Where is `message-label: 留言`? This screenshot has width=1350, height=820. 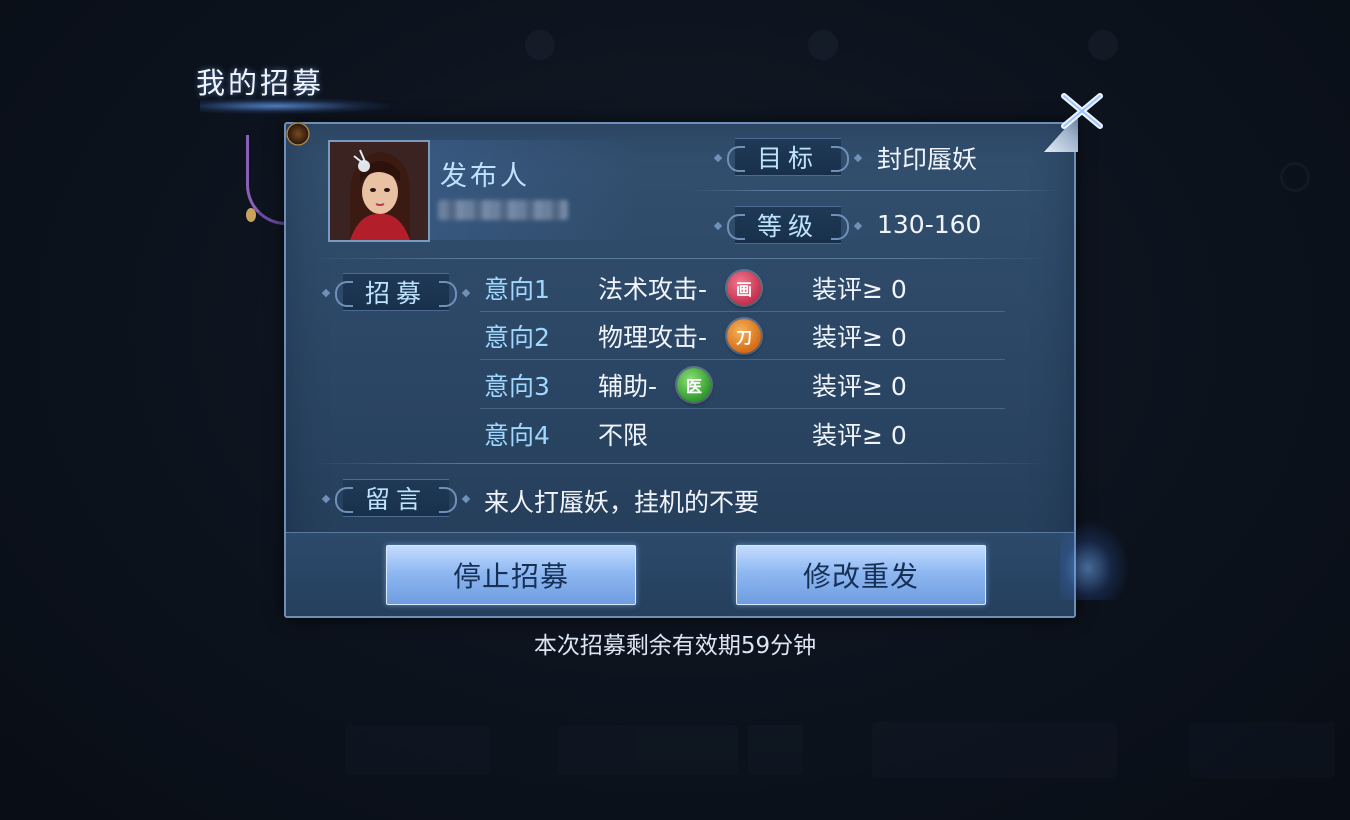
message-label: 留言 is located at coordinates (395, 499).